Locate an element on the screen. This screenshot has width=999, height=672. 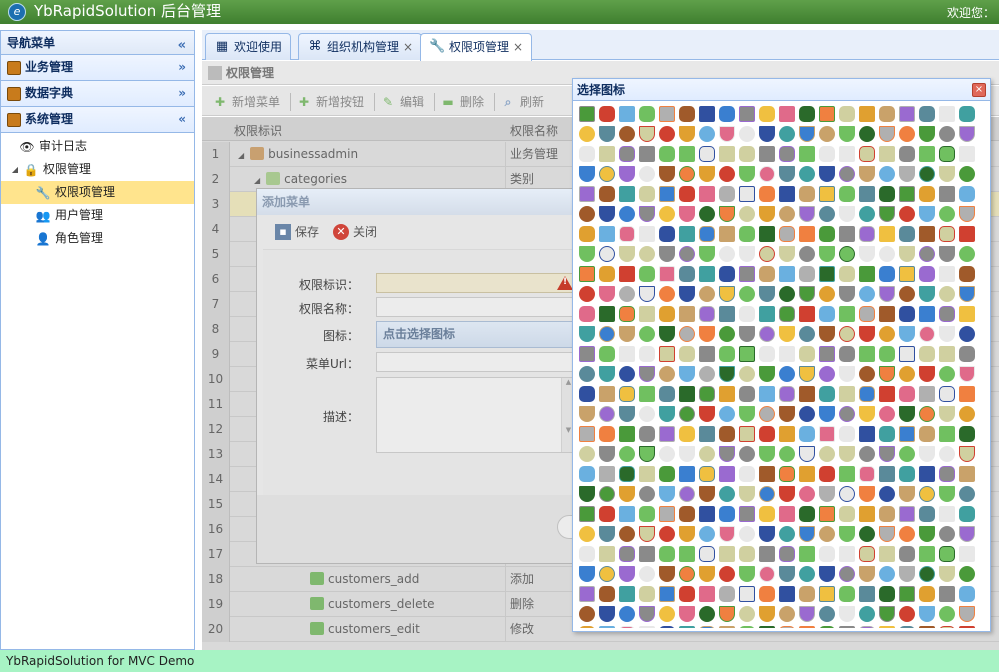
toolbar-button-4: ⌕ 刷新 is located at coordinates (518, 102).